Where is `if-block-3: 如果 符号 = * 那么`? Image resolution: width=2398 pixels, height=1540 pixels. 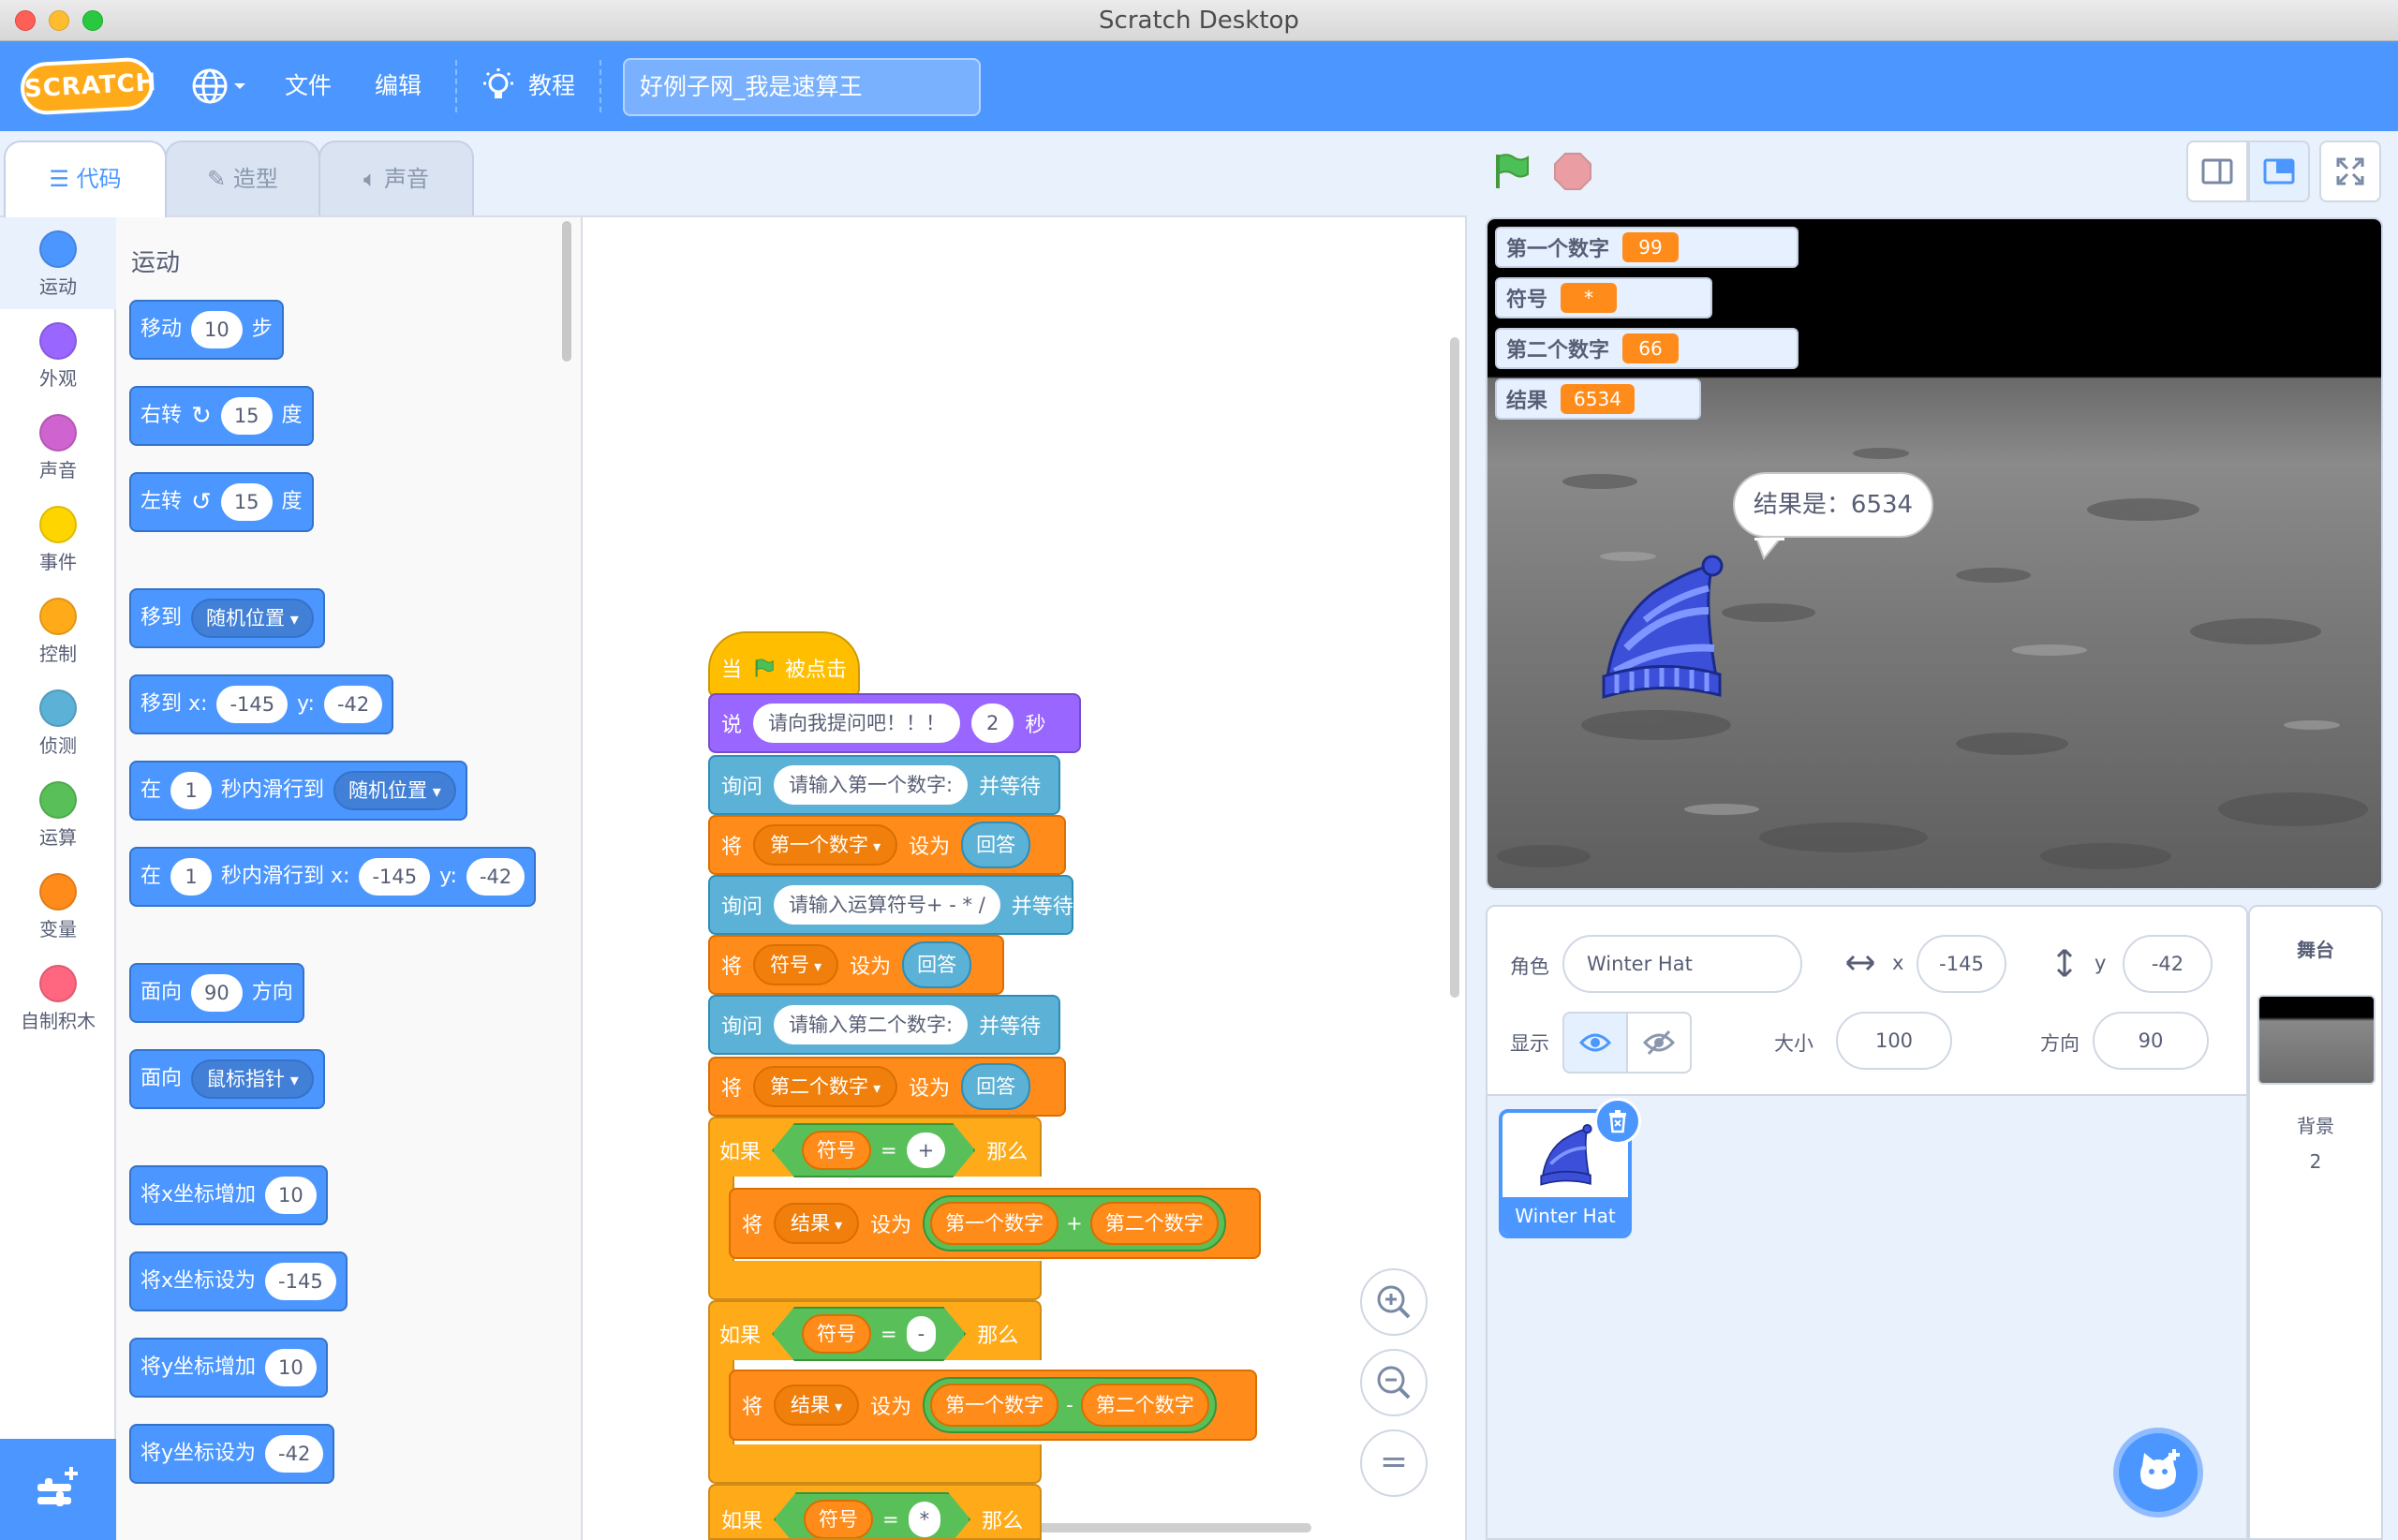 if-block-3: 如果 符号 = * 那么 is located at coordinates (875, 1512).